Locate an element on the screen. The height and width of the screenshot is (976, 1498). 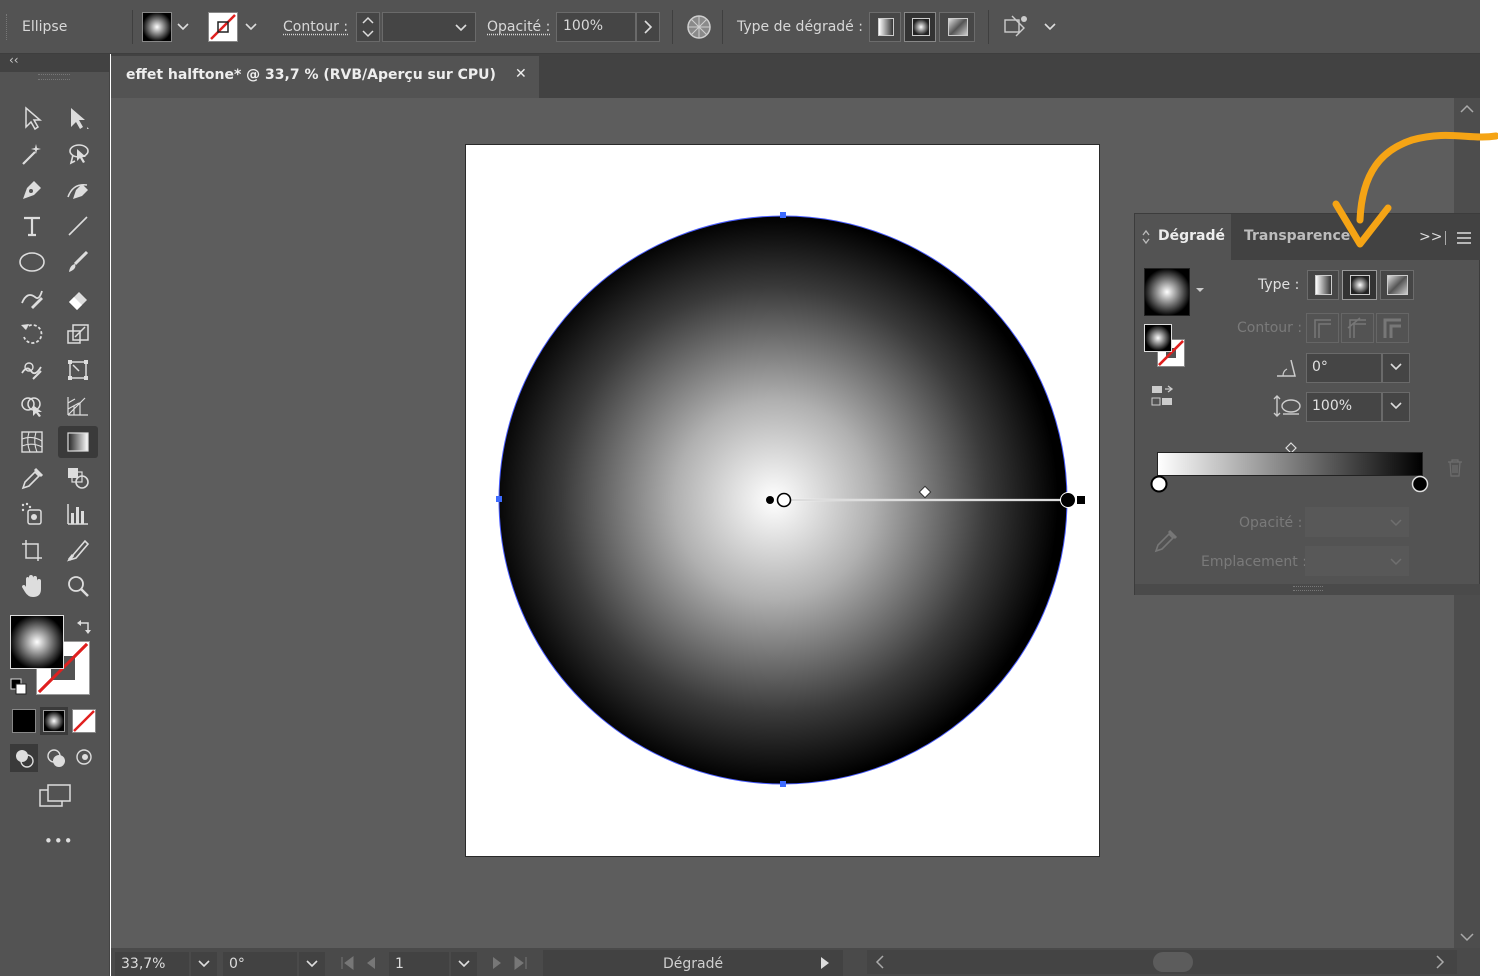
opacity-label: Opacité : is located at coordinates (518, 27).